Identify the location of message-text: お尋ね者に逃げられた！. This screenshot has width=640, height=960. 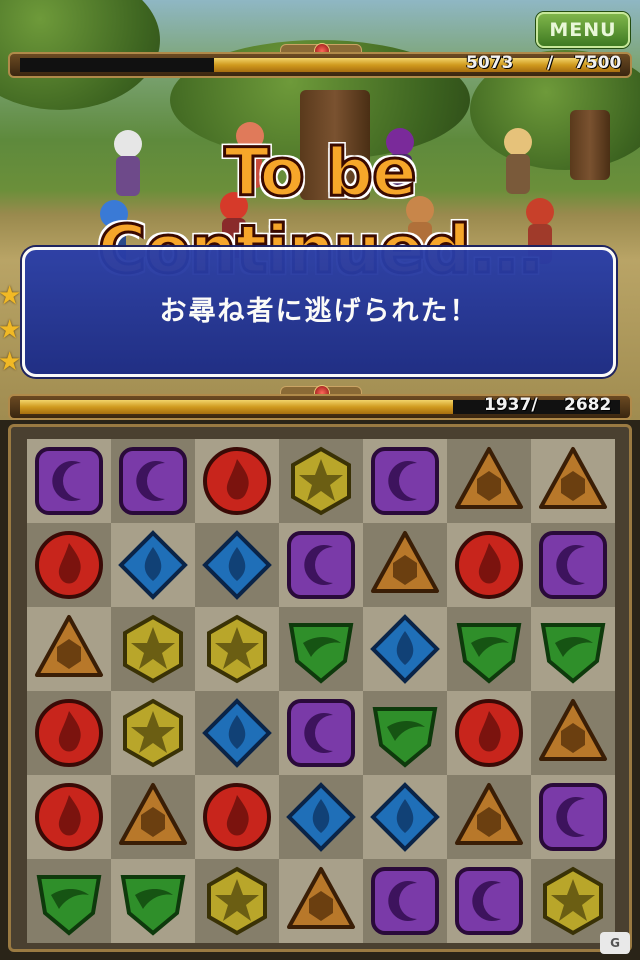
(319, 311).